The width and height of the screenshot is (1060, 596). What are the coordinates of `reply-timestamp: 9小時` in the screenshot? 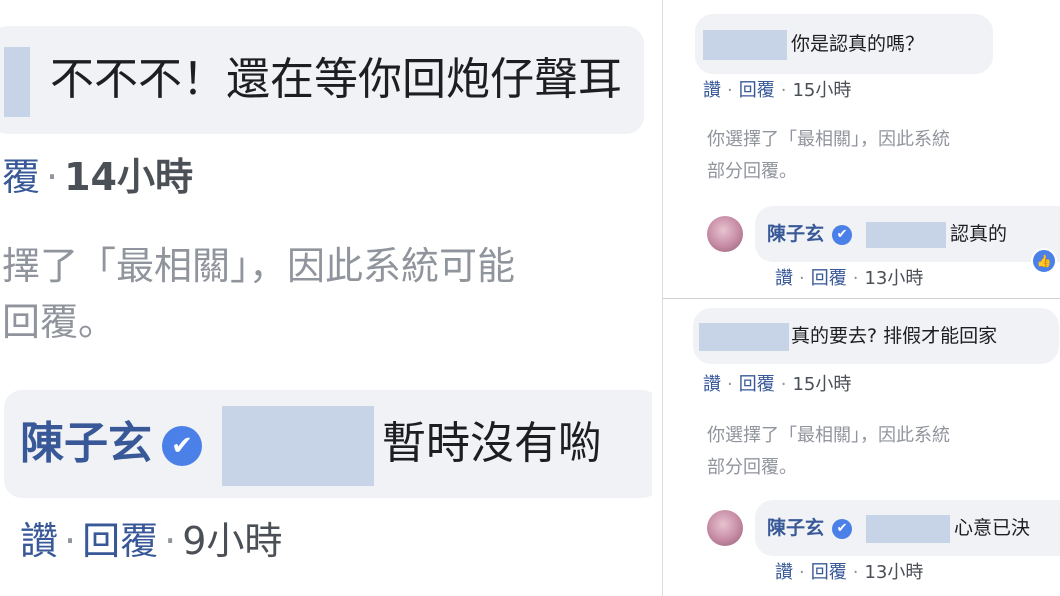 It's located at (232, 541).